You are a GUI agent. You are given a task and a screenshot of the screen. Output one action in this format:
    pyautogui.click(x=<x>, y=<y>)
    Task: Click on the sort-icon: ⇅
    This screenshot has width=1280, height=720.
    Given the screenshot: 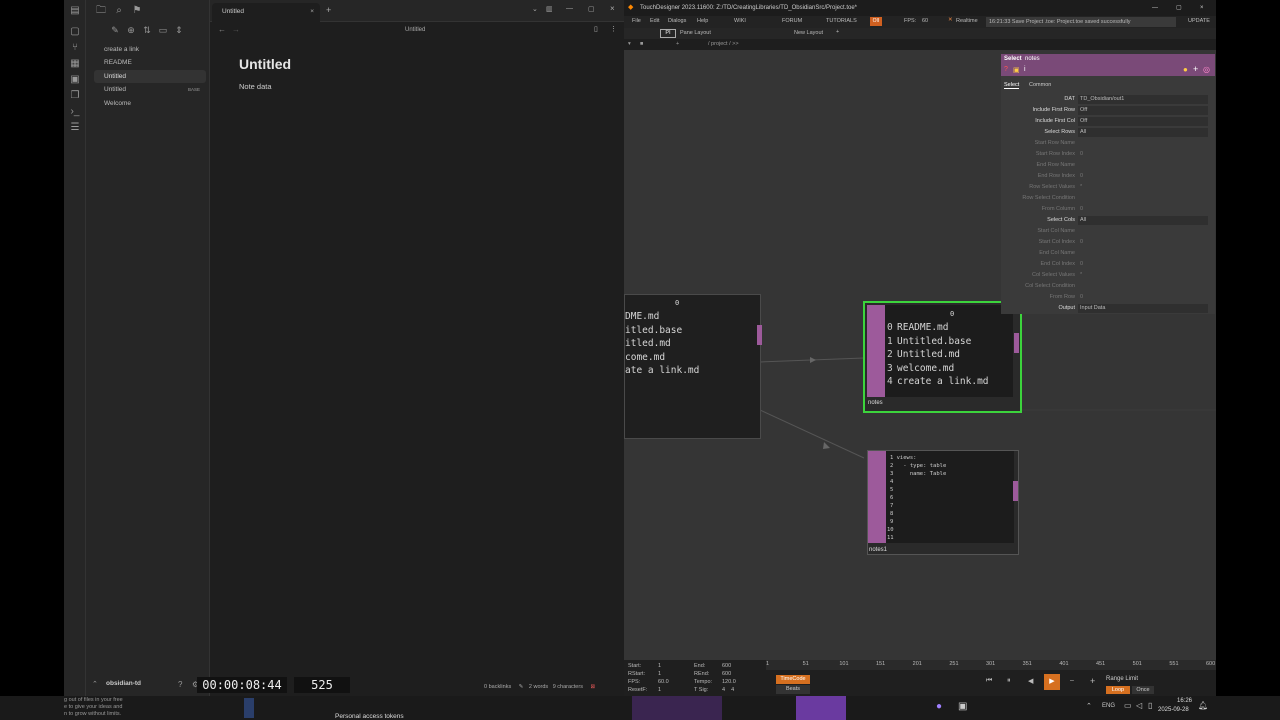 What is the action you would take?
    pyautogui.click(x=147, y=30)
    